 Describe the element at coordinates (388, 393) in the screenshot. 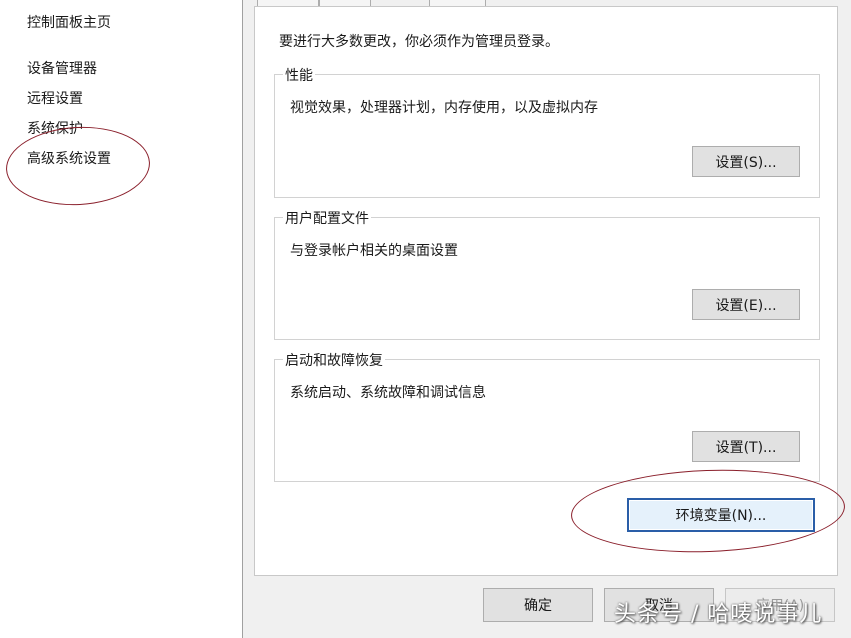

I see `startup-recovery-description: 系统启动、系统故障和调试信息` at that location.